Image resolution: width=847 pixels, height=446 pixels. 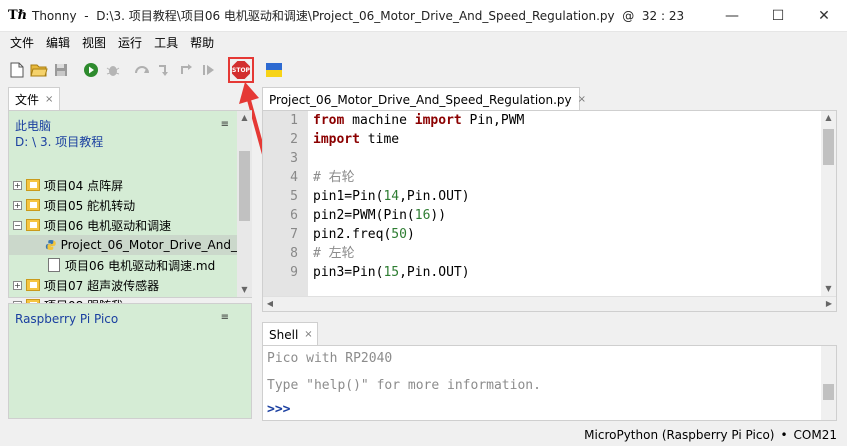 What do you see at coordinates (438, 215) in the screenshot?
I see `code-token: ))` at bounding box center [438, 215].